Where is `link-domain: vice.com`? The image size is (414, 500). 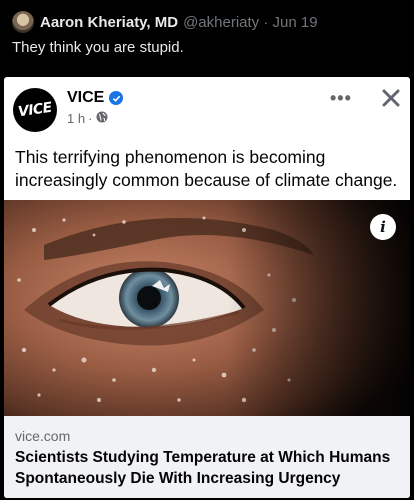 link-domain: vice.com is located at coordinates (43, 436).